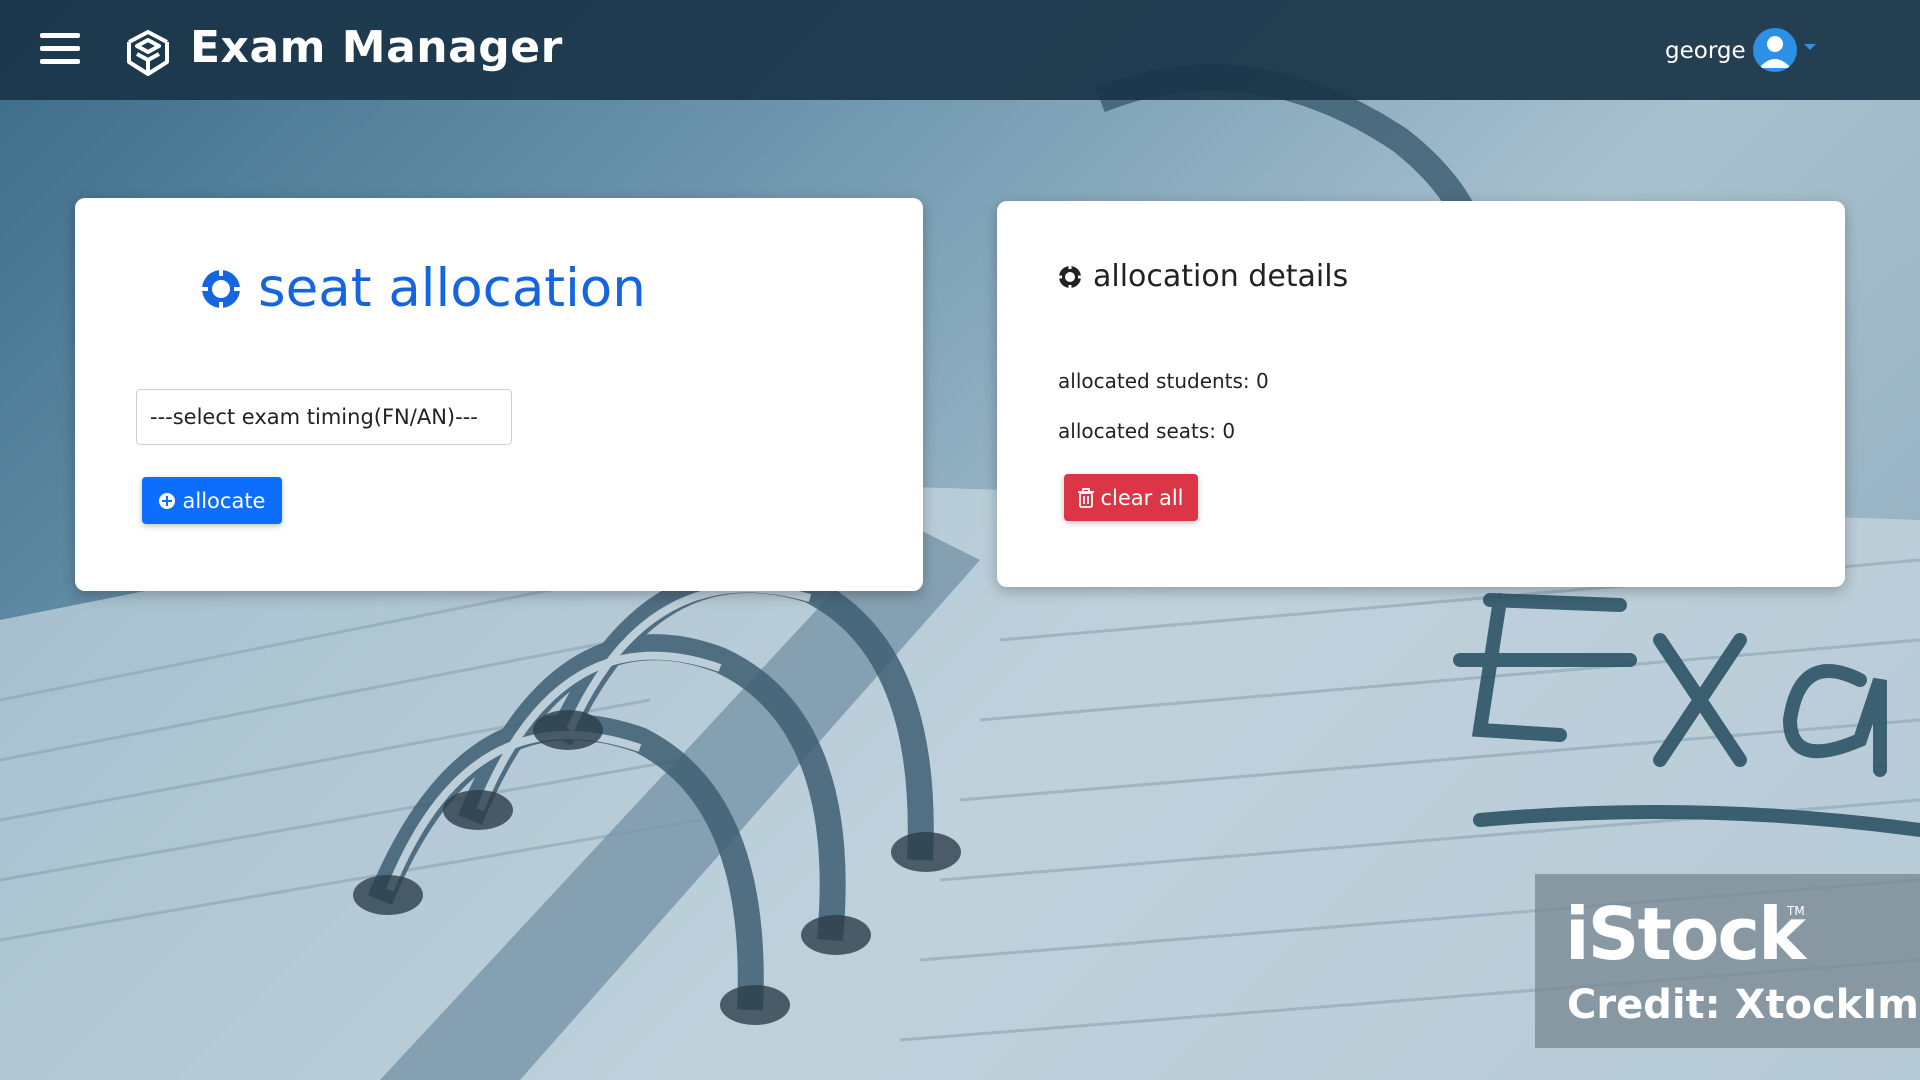 Image resolution: width=1920 pixels, height=1080 pixels. Describe the element at coordinates (1142, 497) in the screenshot. I see `clear-all-button-label: clear all` at that location.